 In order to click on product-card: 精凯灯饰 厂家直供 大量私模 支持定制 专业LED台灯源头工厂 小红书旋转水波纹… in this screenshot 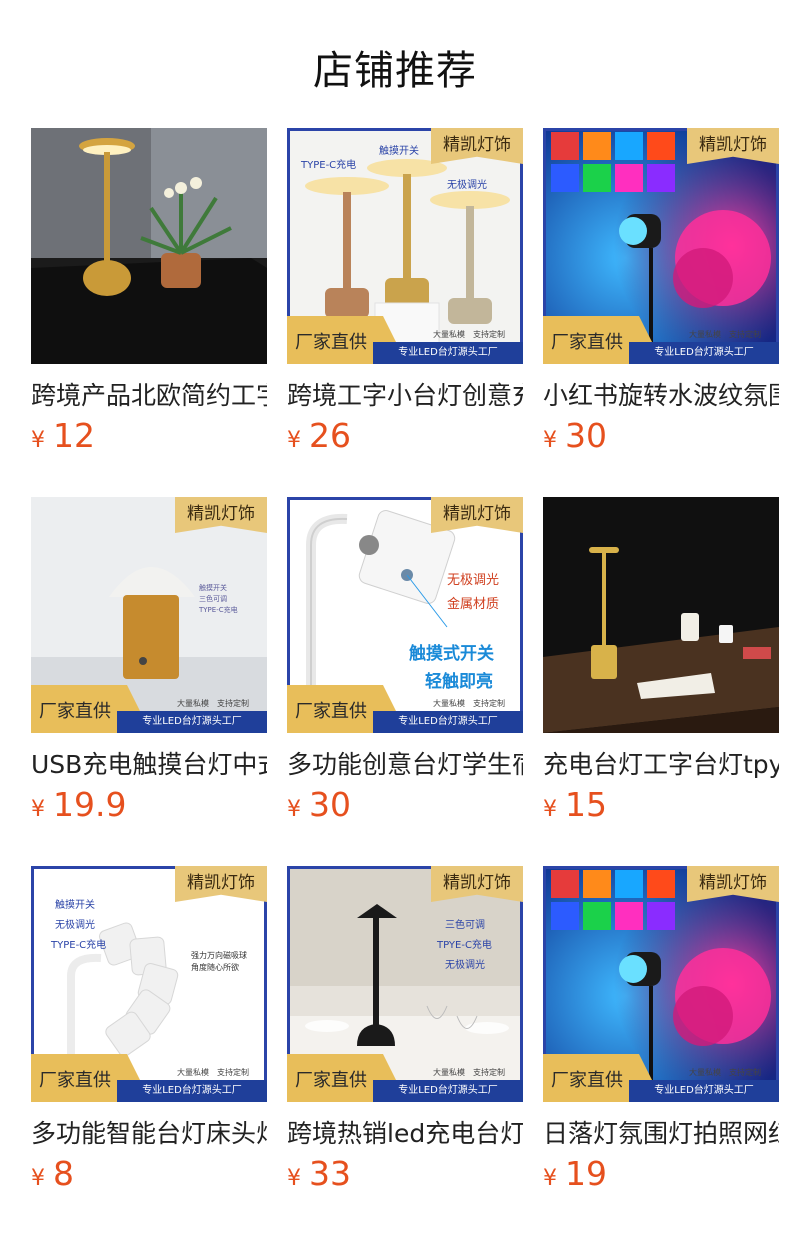, I will do `click(661, 298)`.